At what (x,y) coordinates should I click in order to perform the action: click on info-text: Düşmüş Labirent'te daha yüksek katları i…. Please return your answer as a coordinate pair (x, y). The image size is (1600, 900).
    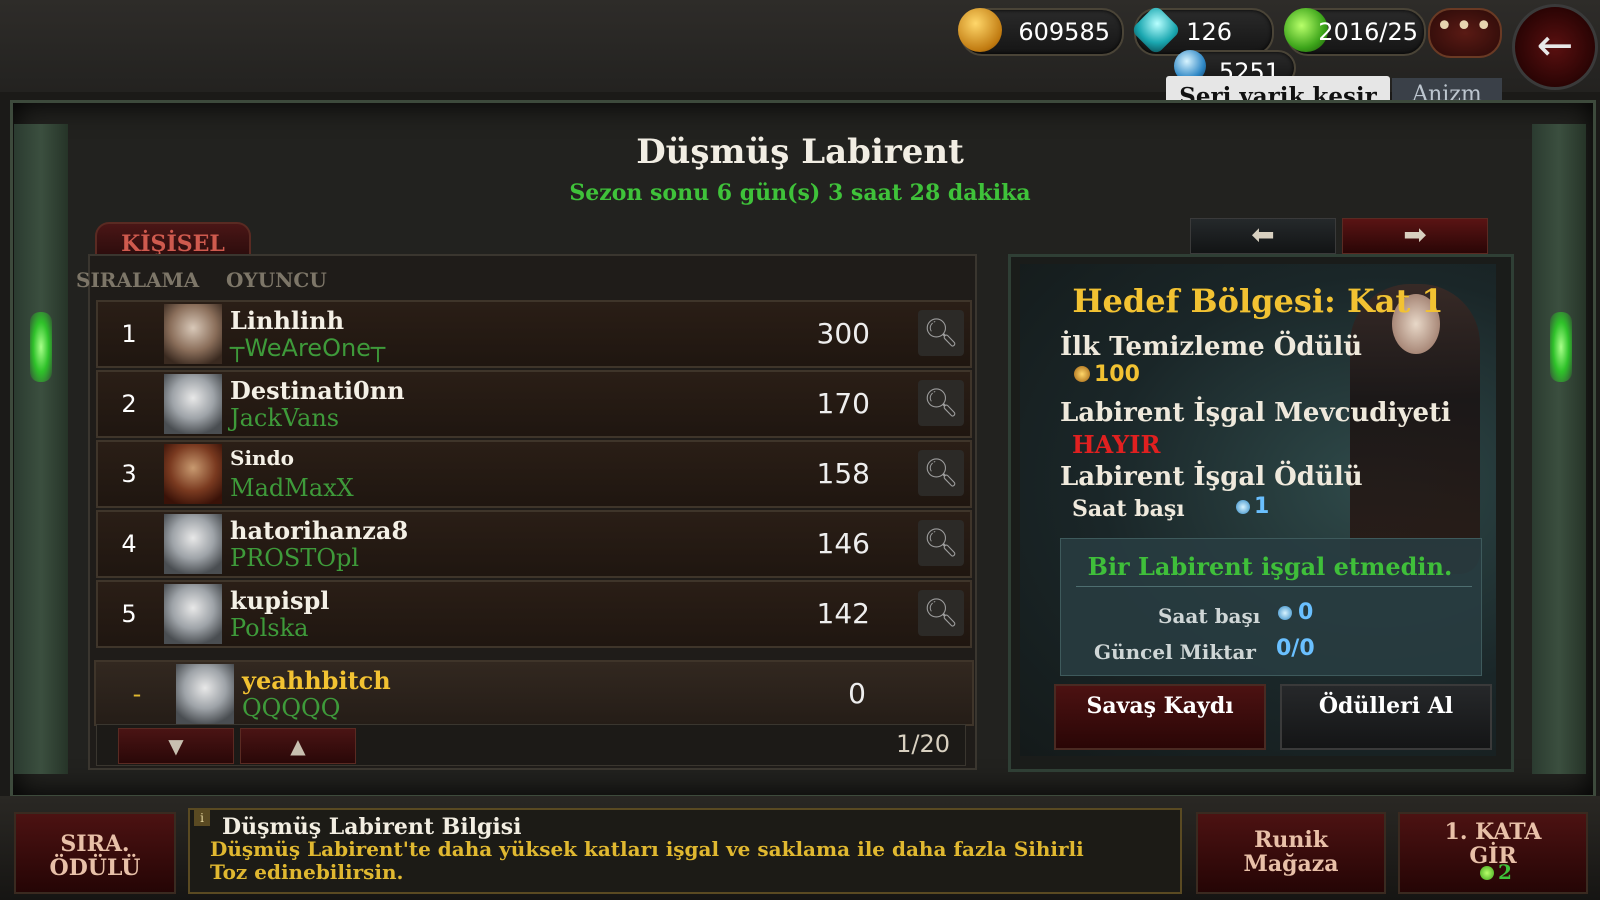
    Looking at the image, I should click on (647, 860).